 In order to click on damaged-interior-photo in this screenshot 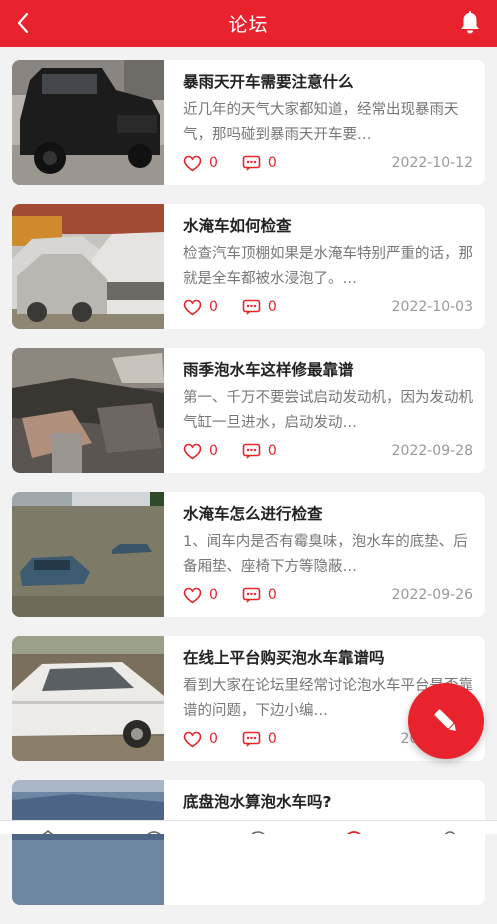, I will do `click(88, 410)`.